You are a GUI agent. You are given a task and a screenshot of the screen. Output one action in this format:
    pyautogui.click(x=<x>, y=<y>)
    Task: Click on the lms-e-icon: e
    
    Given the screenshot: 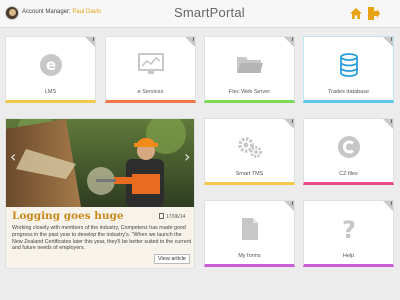 What is the action you would take?
    pyautogui.click(x=50, y=65)
    